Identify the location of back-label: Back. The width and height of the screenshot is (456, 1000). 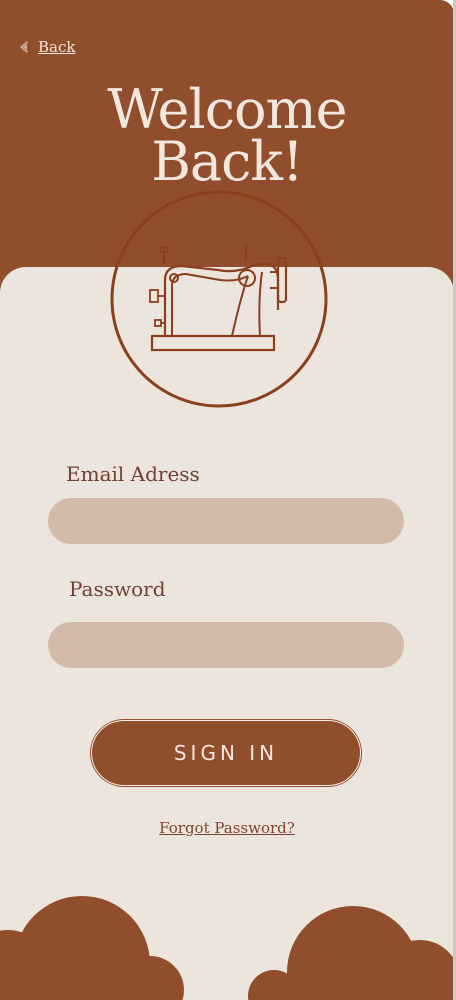
(57, 47).